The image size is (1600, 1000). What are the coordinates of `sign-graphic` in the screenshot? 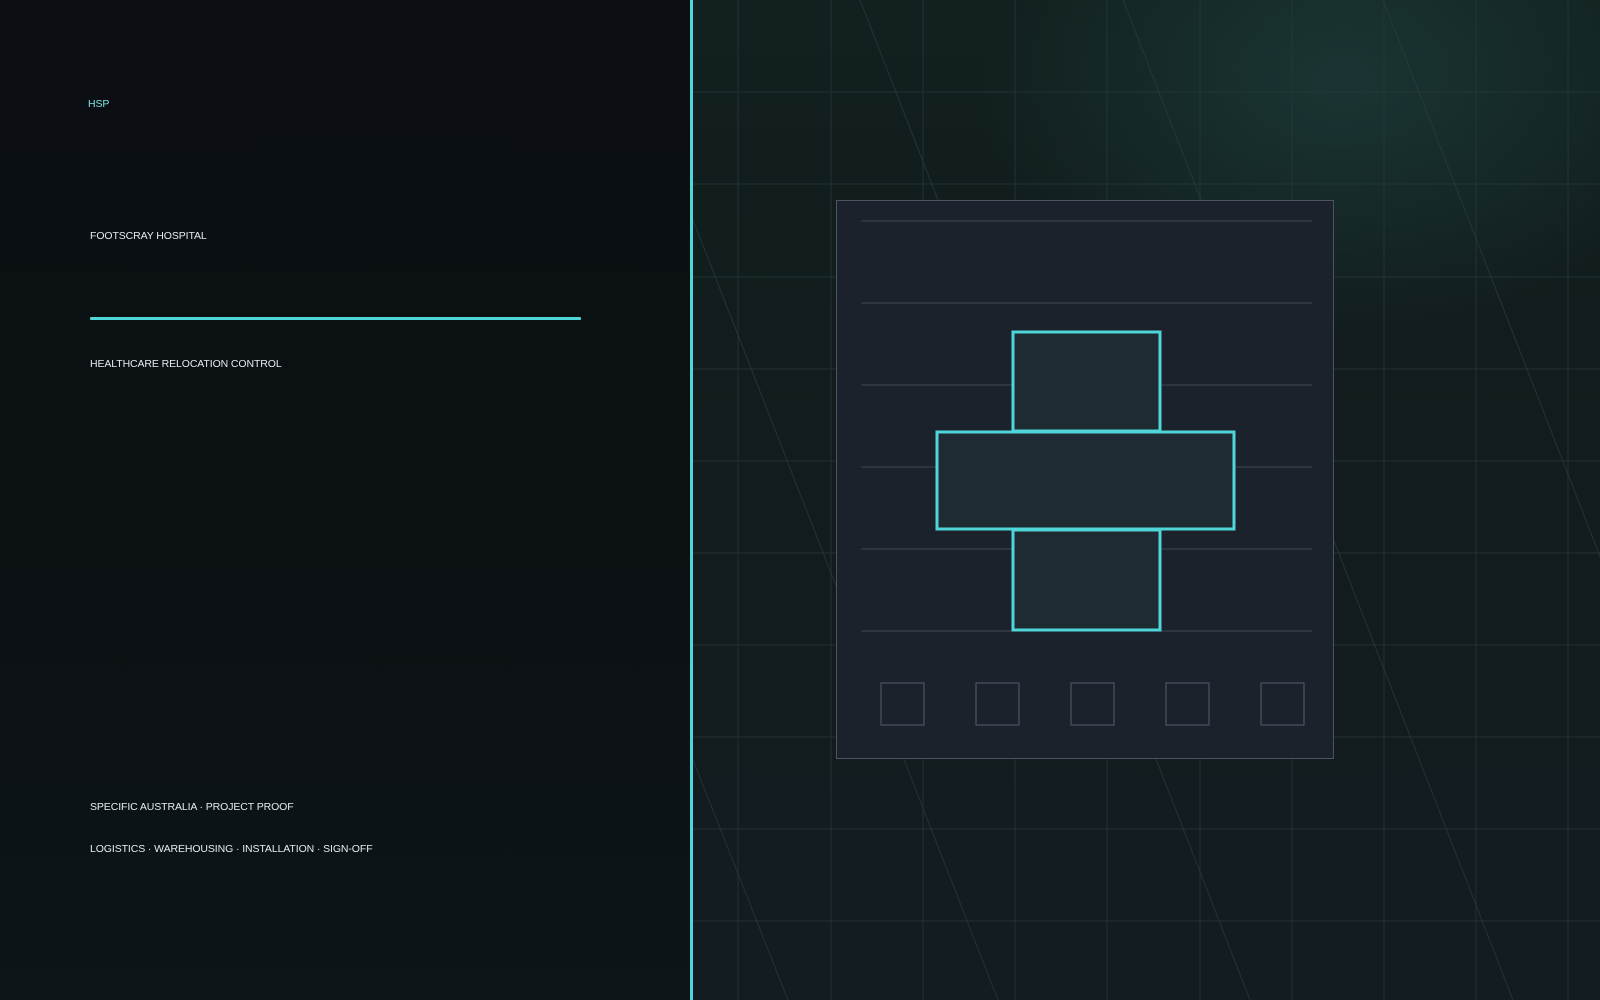 It's located at (1086, 473).